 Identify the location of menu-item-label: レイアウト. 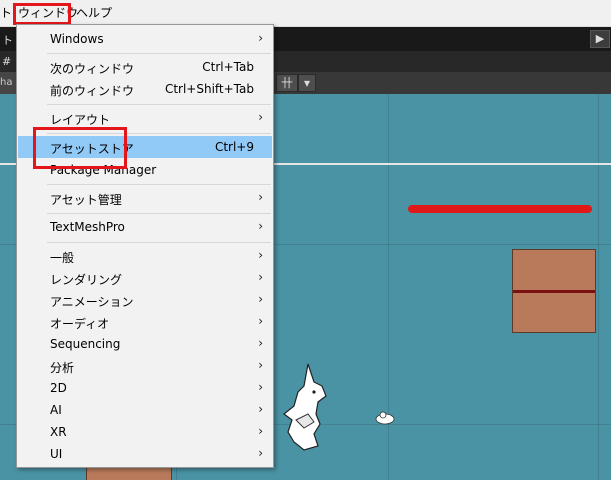
(80, 120).